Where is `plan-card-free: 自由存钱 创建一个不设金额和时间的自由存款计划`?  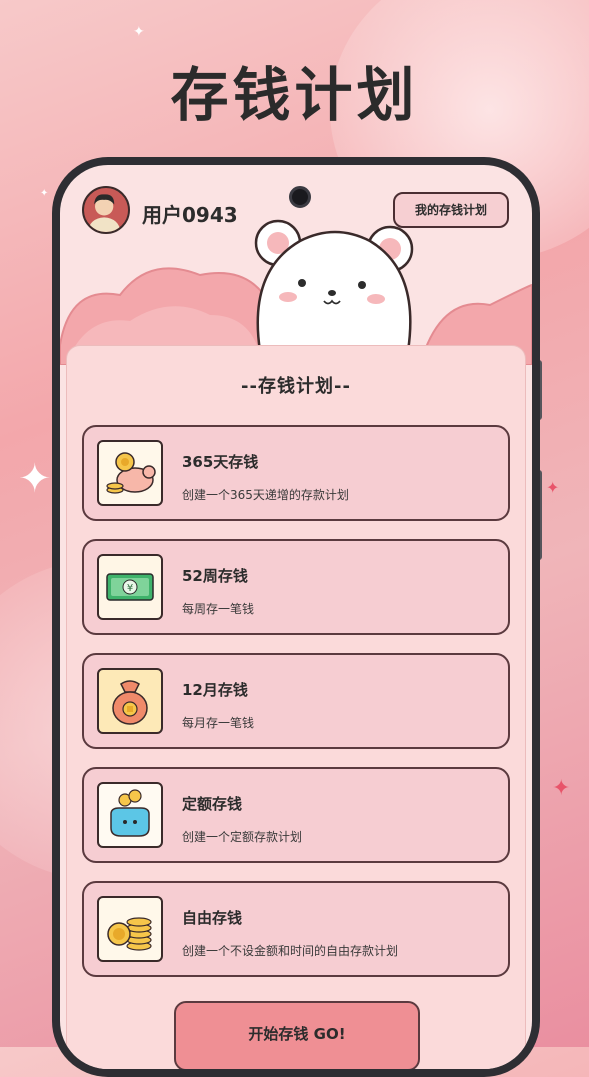
plan-card-free: 自由存钱 创建一个不设金额和时间的自由存款计划 is located at coordinates (296, 929).